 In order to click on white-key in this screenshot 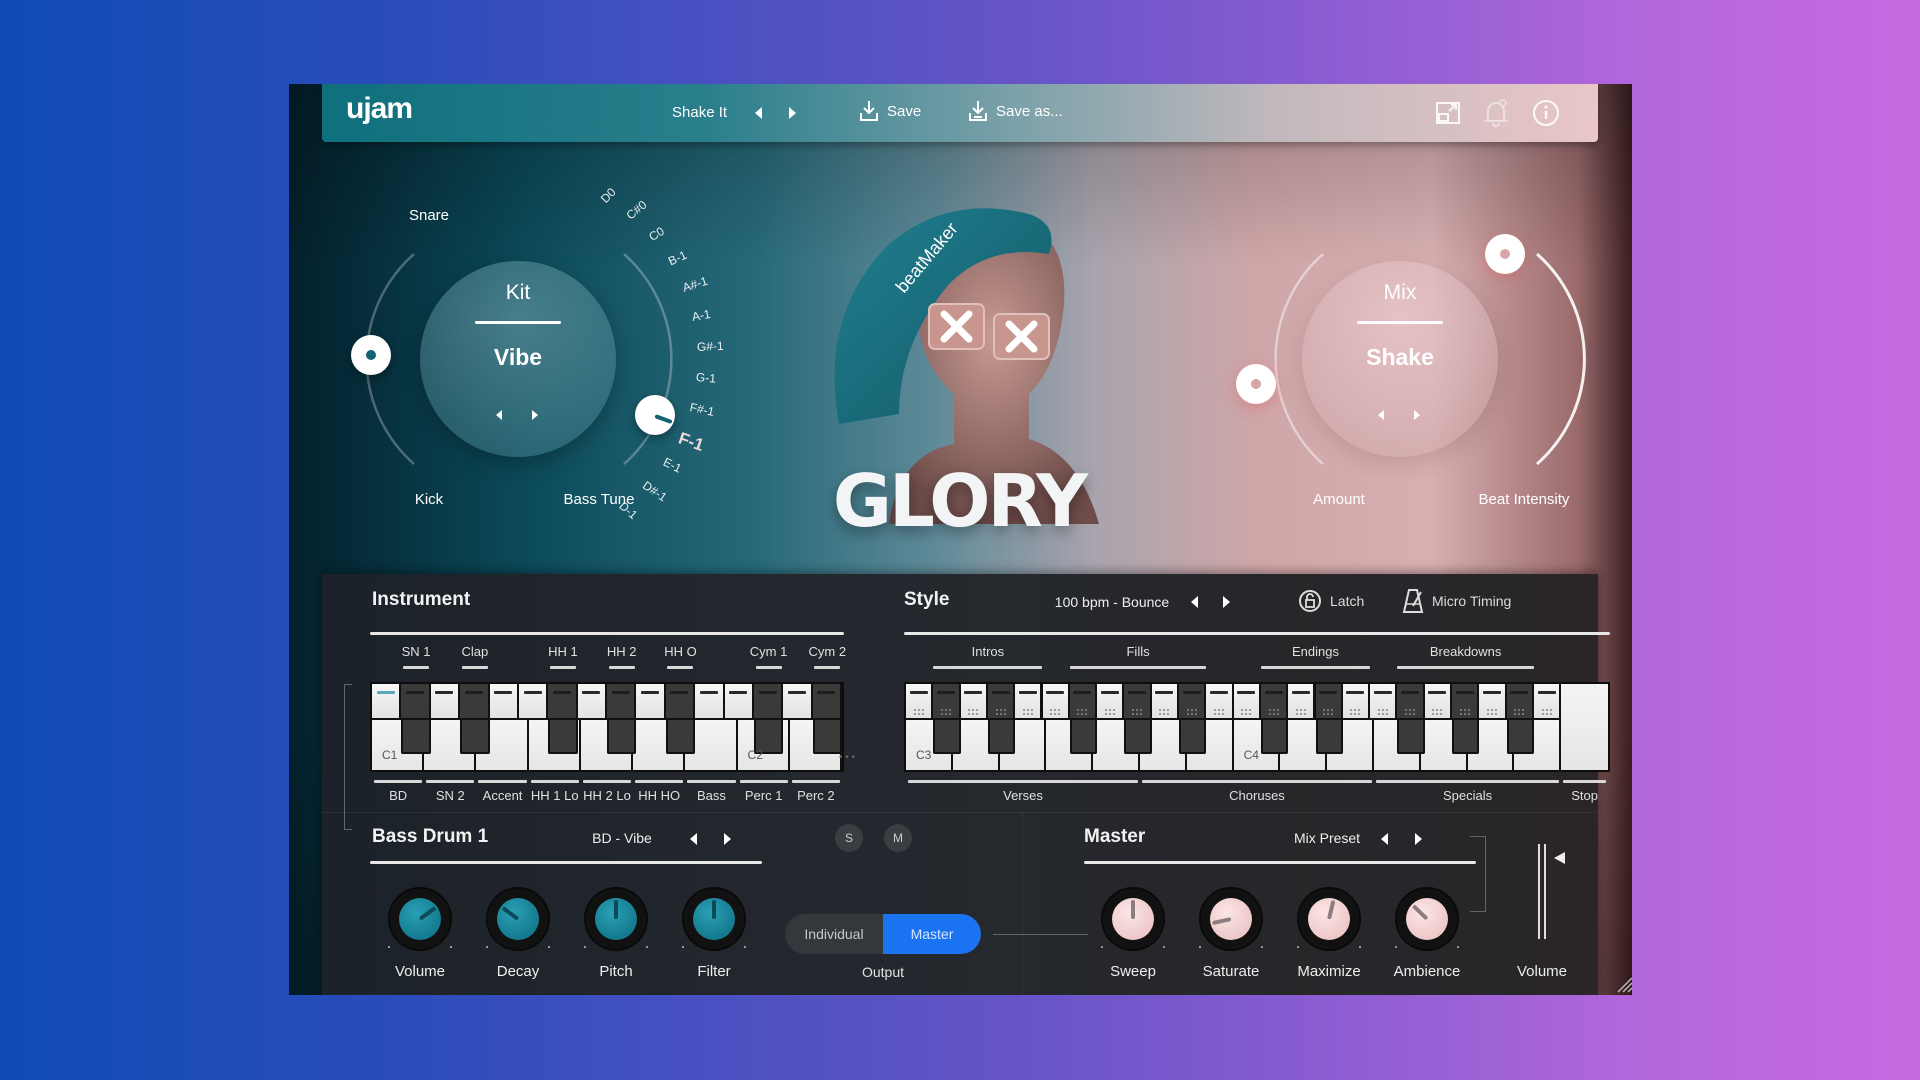, I will do `click(1584, 727)`.